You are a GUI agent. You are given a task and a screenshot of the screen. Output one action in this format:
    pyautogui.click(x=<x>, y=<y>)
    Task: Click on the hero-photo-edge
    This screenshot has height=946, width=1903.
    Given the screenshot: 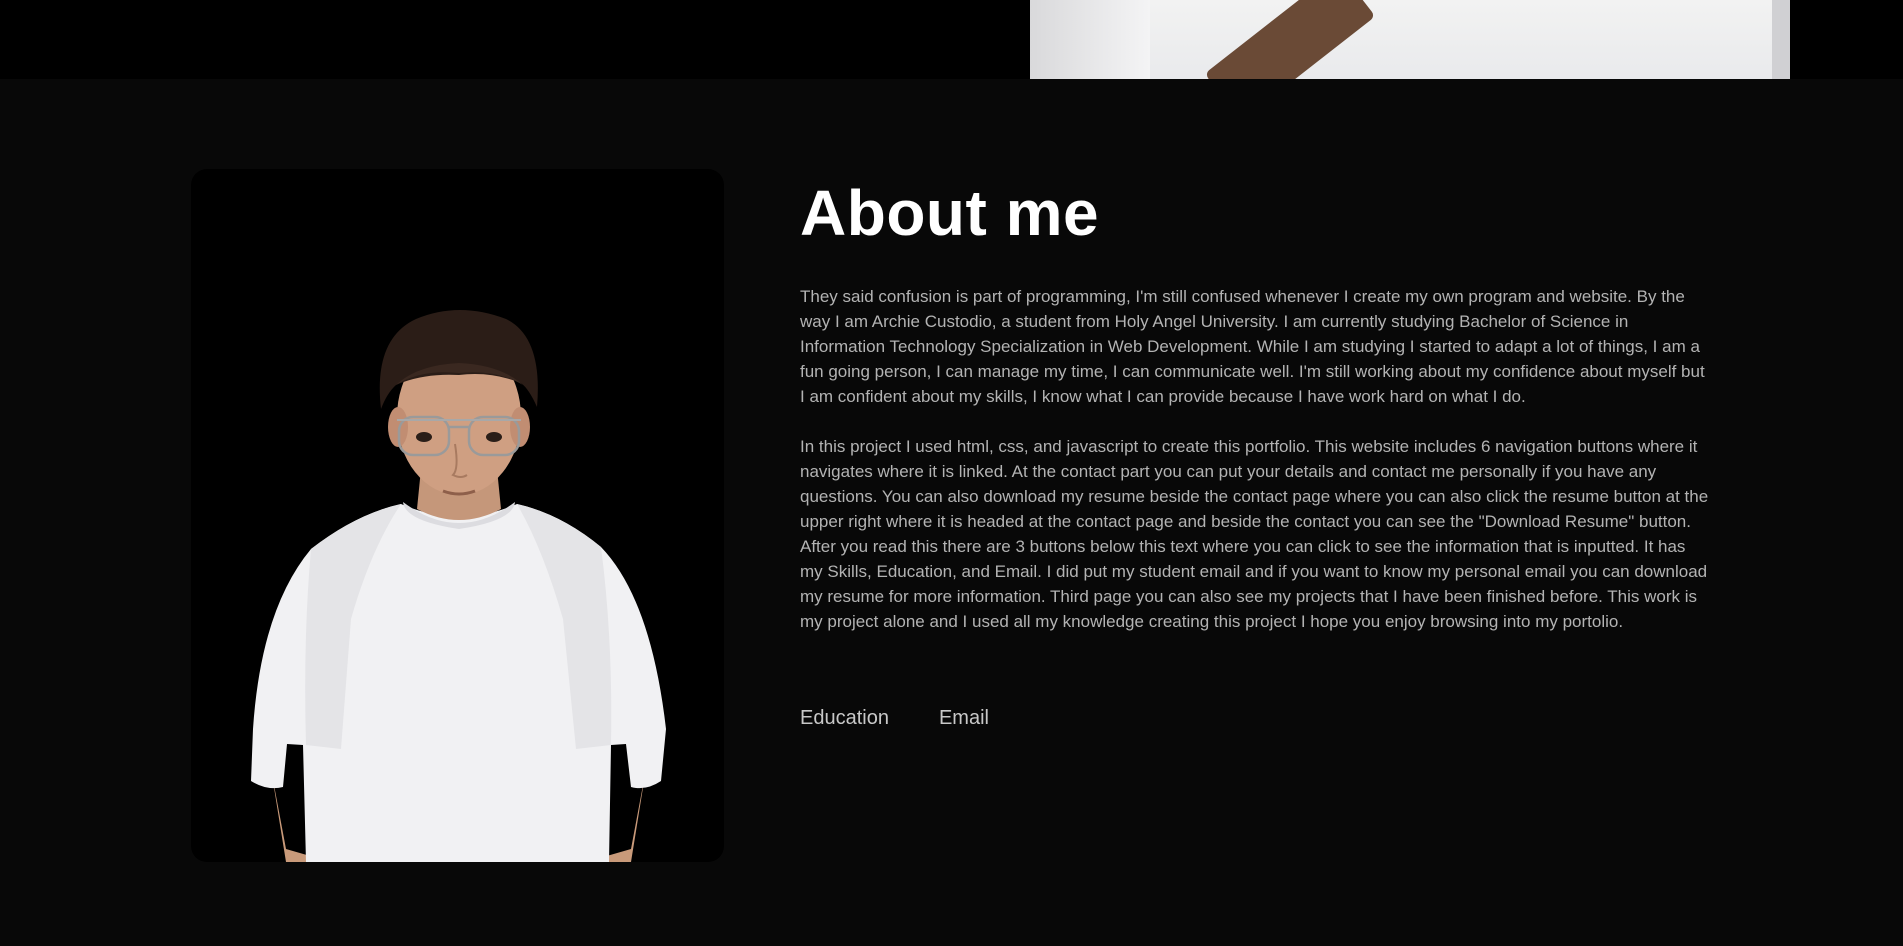 What is the action you would take?
    pyautogui.click(x=1781, y=39)
    